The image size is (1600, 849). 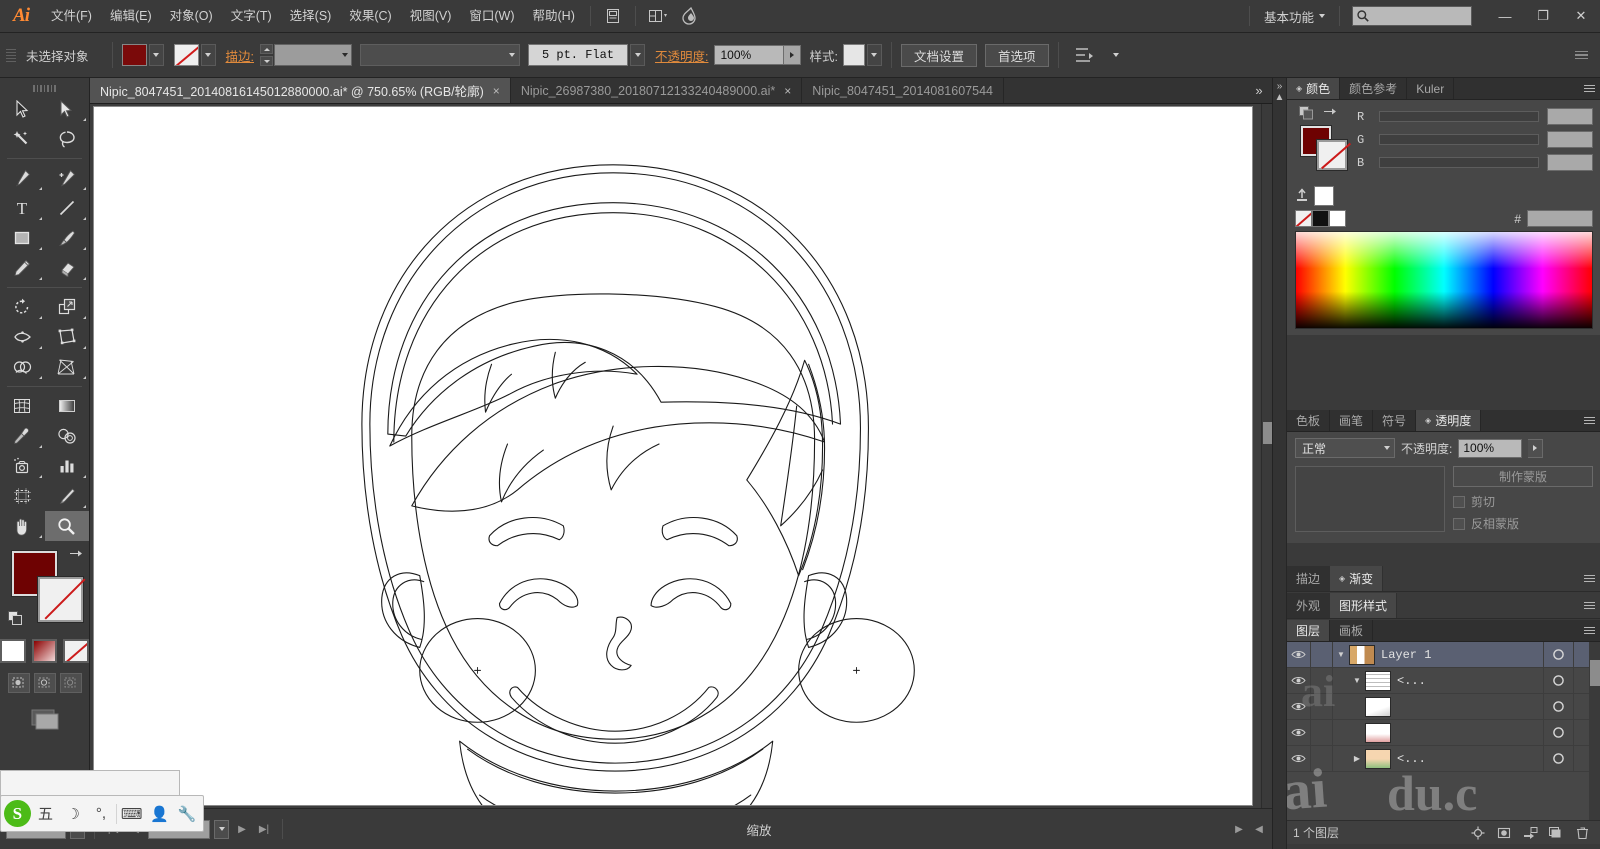 I want to click on quick-swatch-white, so click(x=1337, y=218).